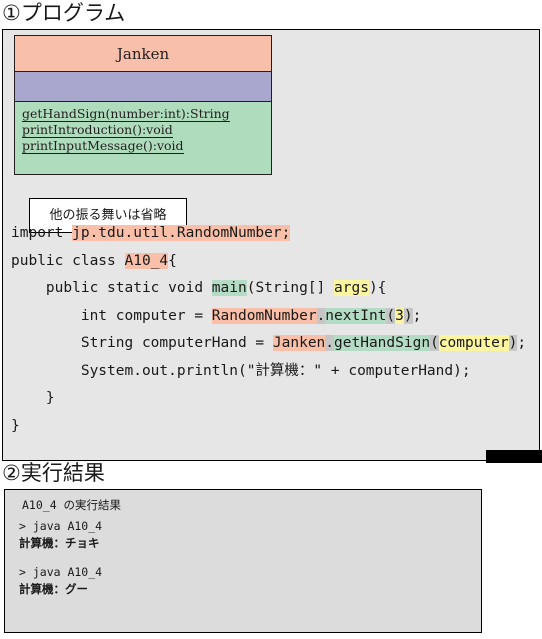 The image size is (542, 639). What do you see at coordinates (264, 315) in the screenshot?
I see `code-token-highlighted: RandomNumber` at bounding box center [264, 315].